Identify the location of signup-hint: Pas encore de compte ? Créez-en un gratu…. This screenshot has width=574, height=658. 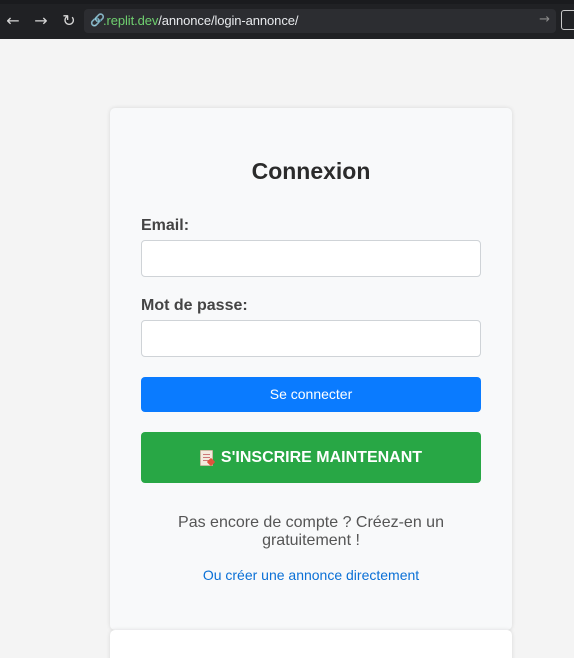
(311, 531).